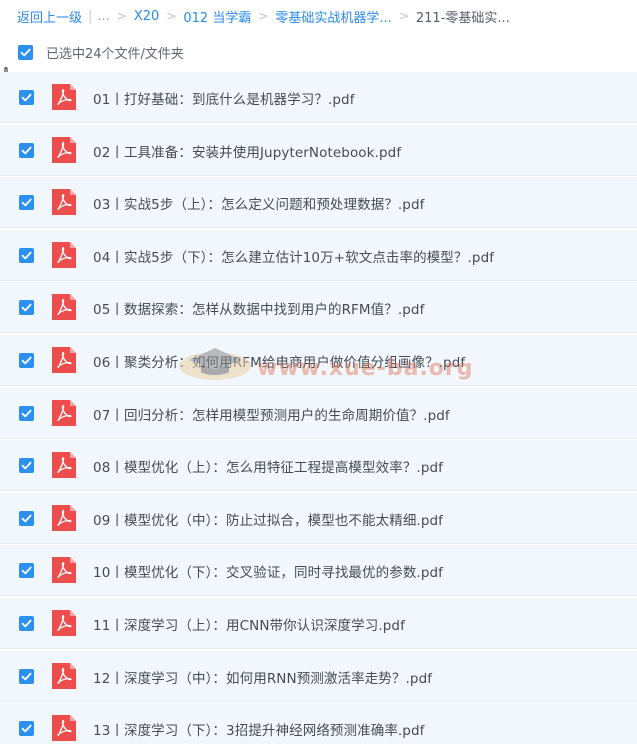 The height and width of the screenshot is (744, 637). I want to click on select-all-row: 已选中24个文件/文件夹, so click(101, 52).